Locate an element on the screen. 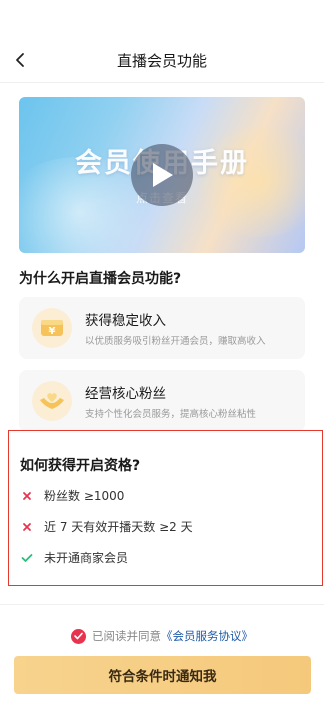  benefit-desc: 支持个性化会员服务，提高核心粉丝粘性 is located at coordinates (171, 414).